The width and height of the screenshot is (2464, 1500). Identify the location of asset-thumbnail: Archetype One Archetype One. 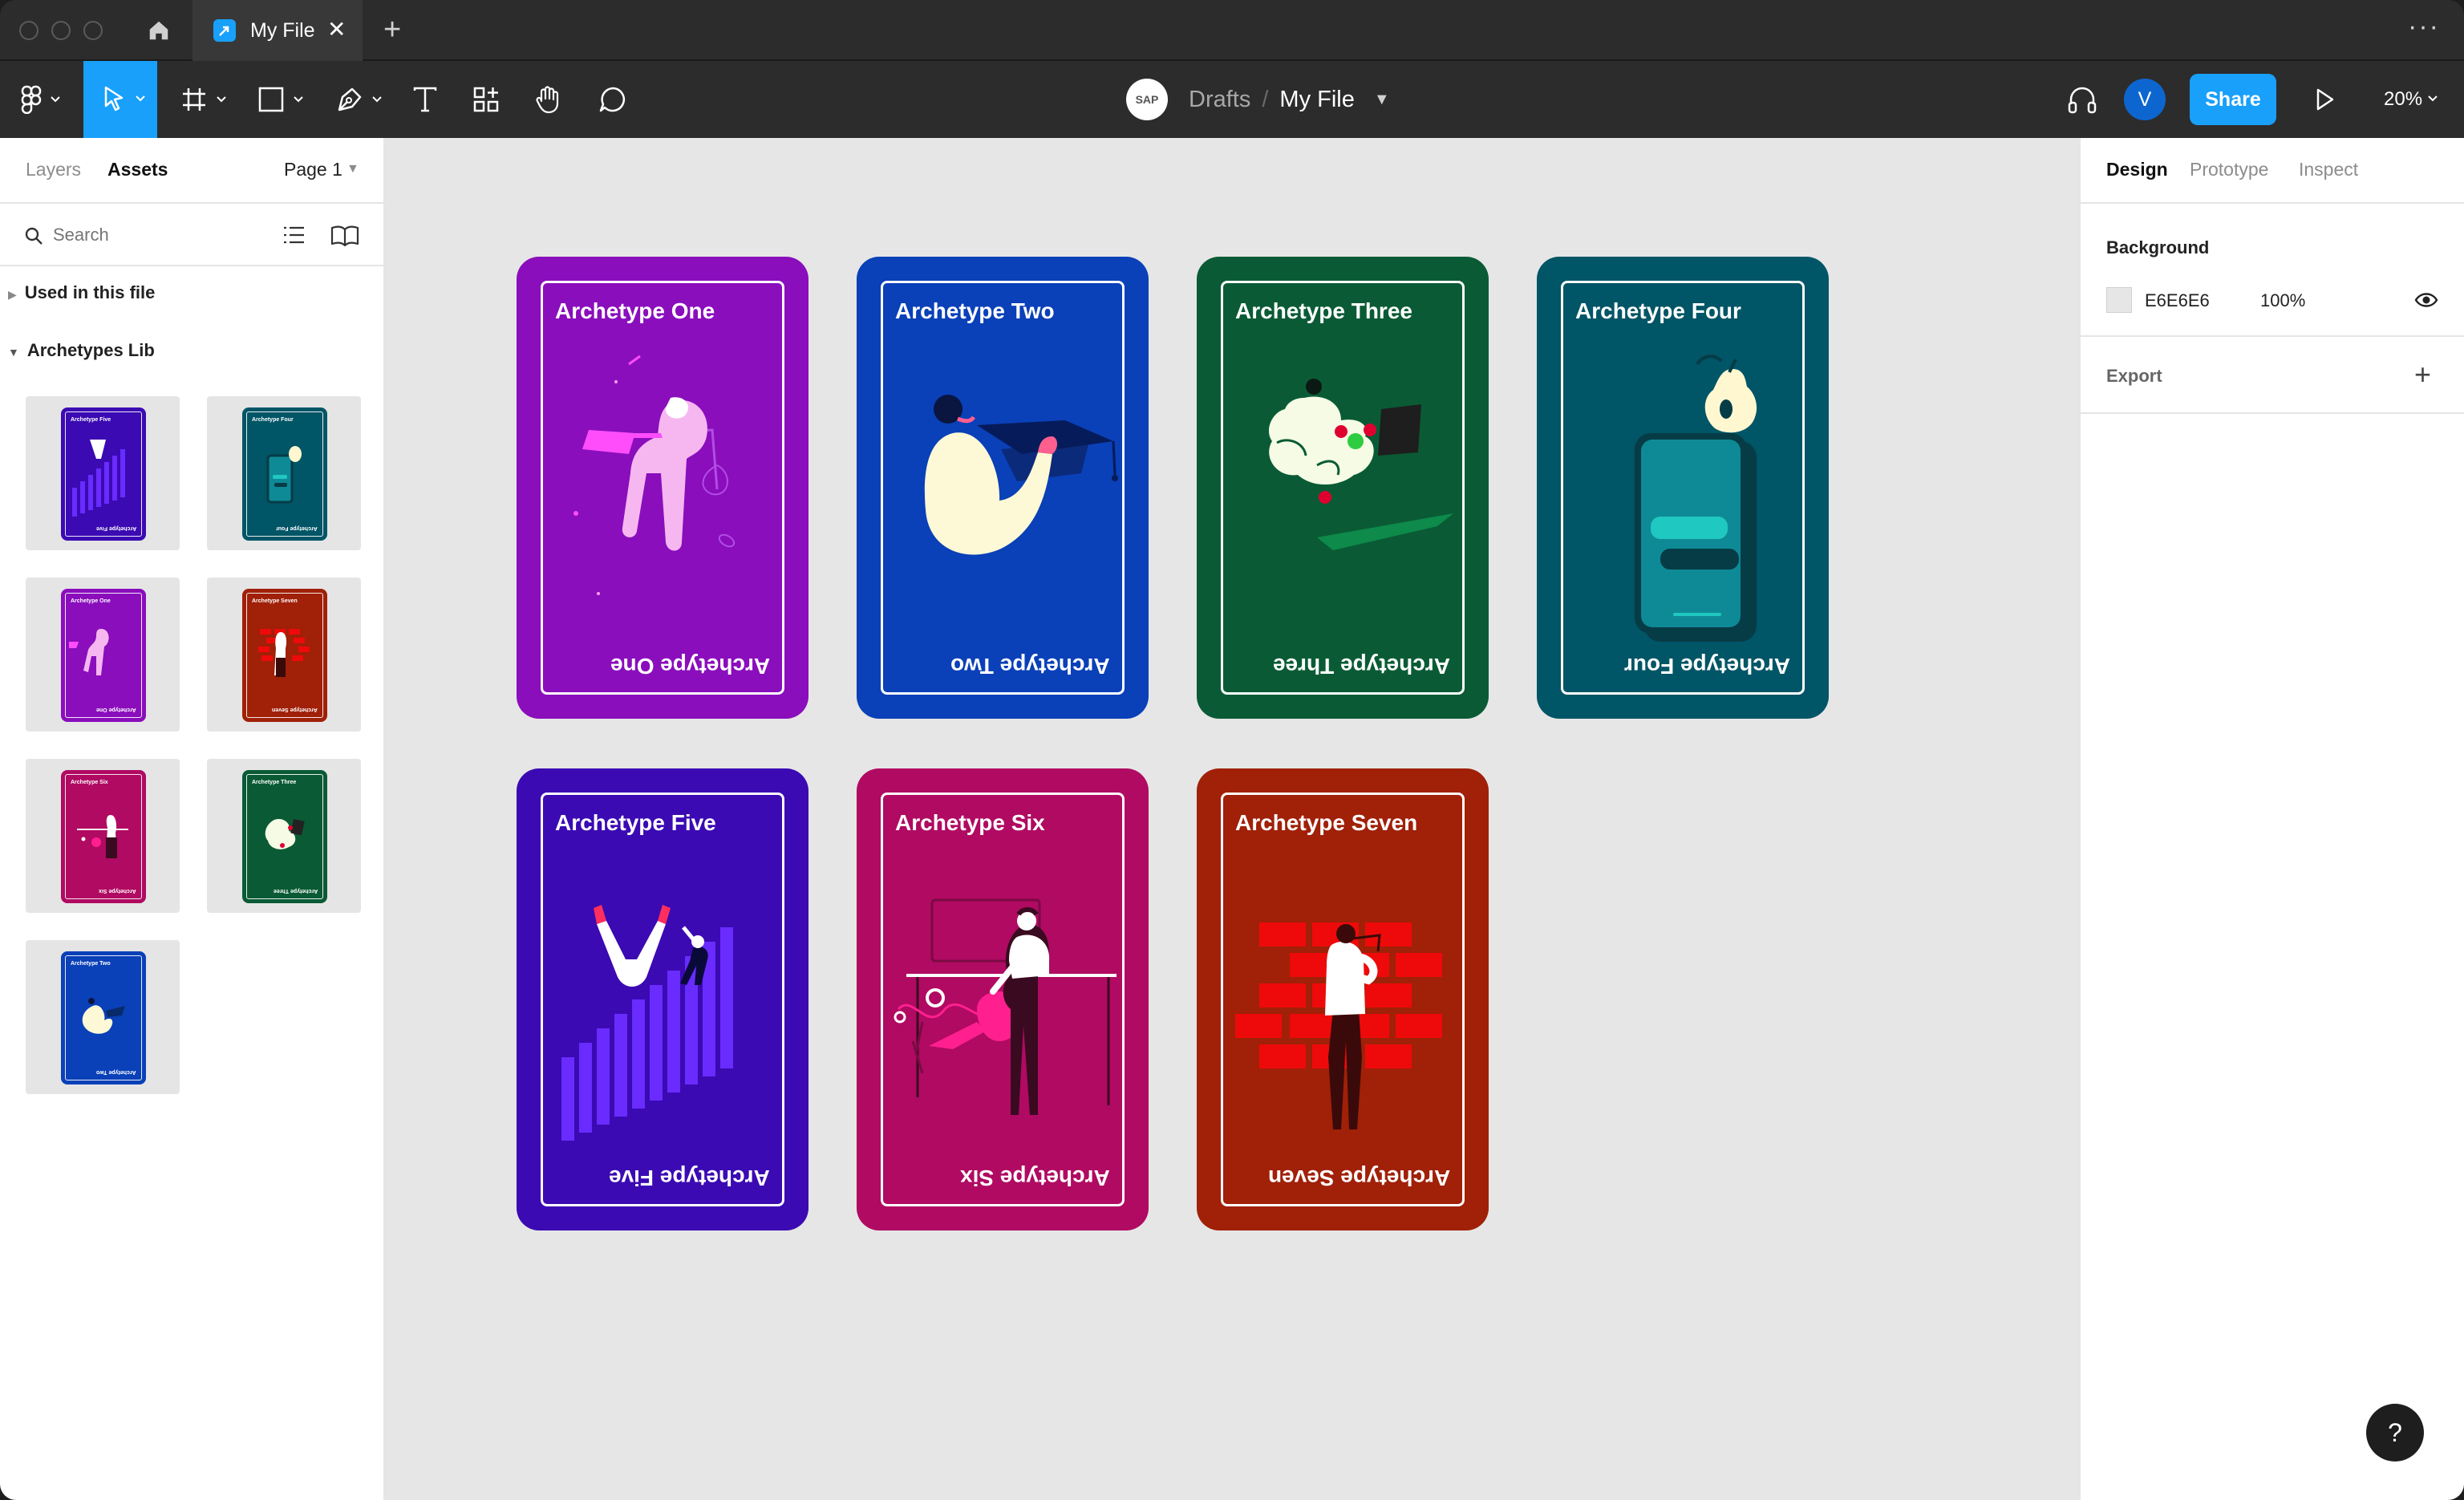
(103, 655).